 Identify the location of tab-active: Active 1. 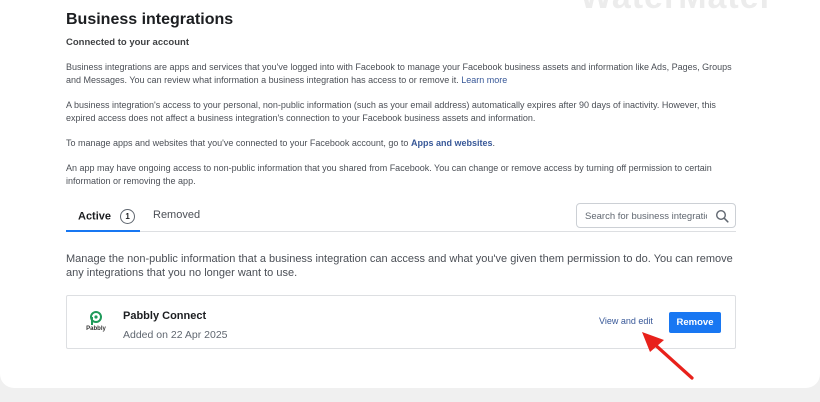
(107, 216).